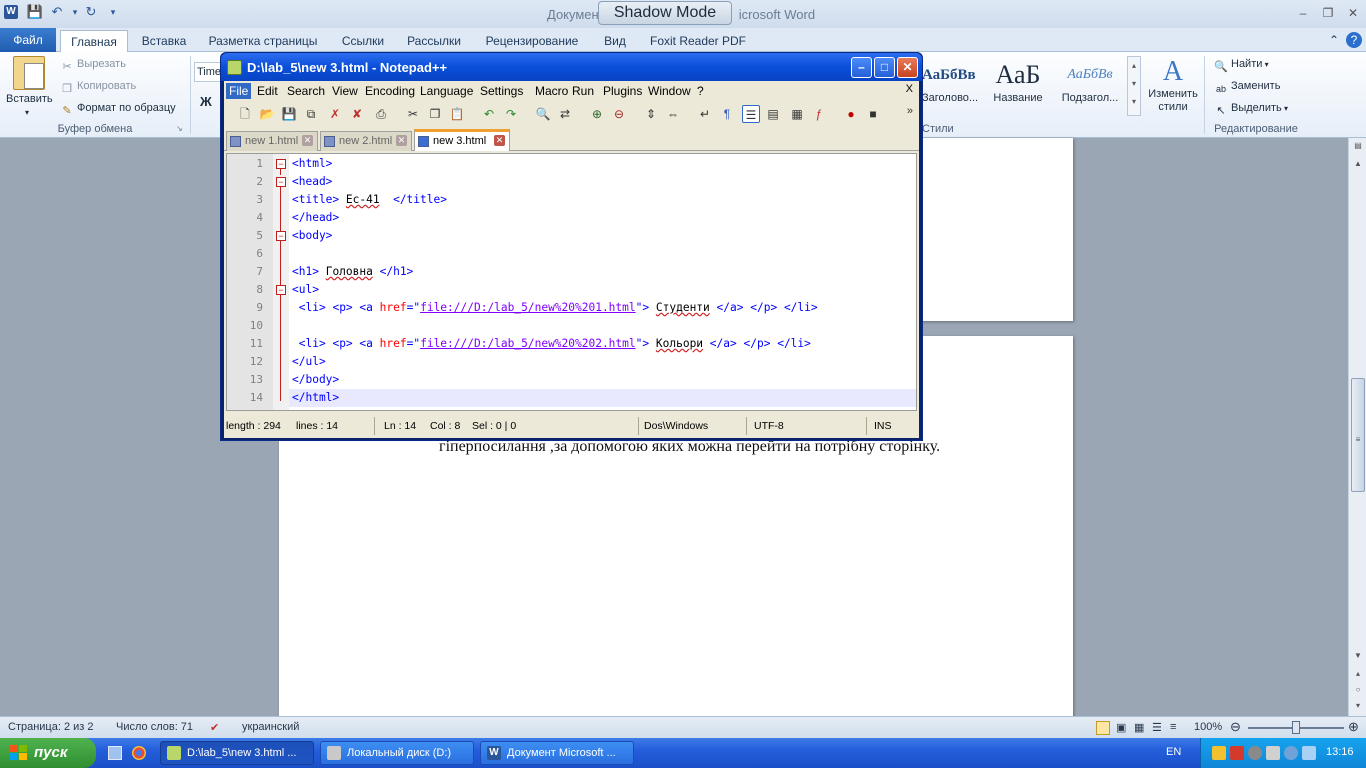 Image resolution: width=1366 pixels, height=768 pixels. What do you see at coordinates (28, 40) in the screenshot?
I see `tab-file: Файл` at bounding box center [28, 40].